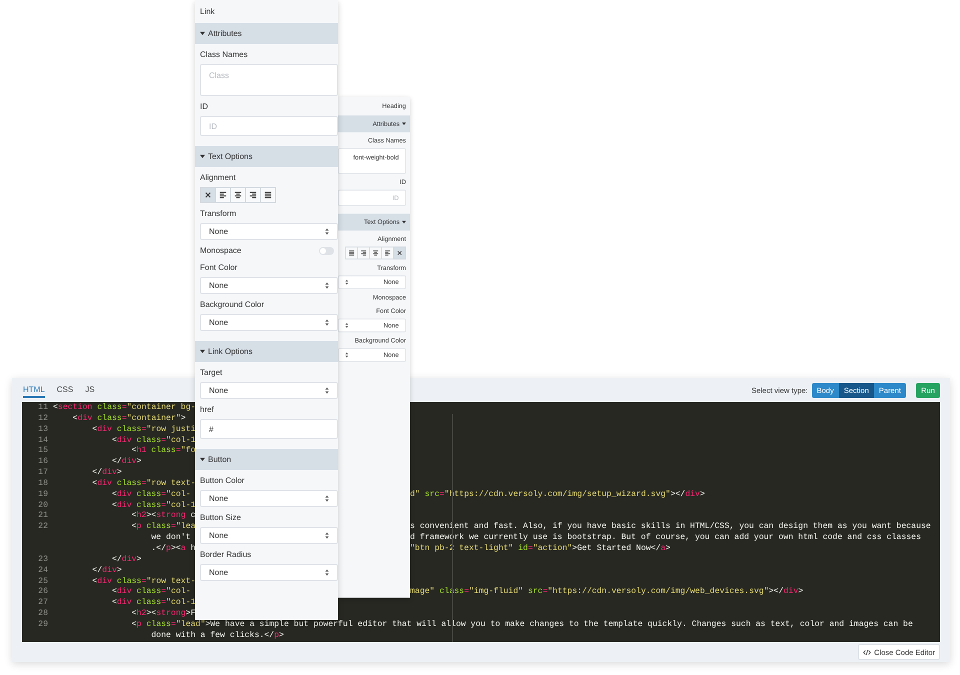  I want to click on line-number: 13, so click(43, 429).